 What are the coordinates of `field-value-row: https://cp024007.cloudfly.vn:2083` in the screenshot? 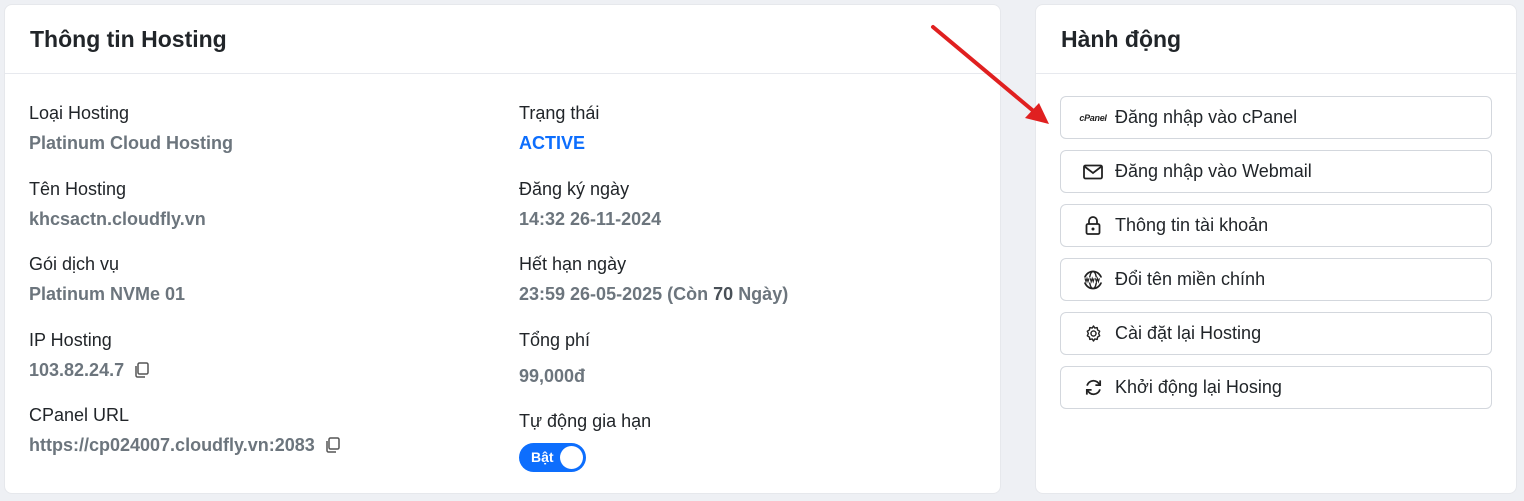 It's located at (184, 445).